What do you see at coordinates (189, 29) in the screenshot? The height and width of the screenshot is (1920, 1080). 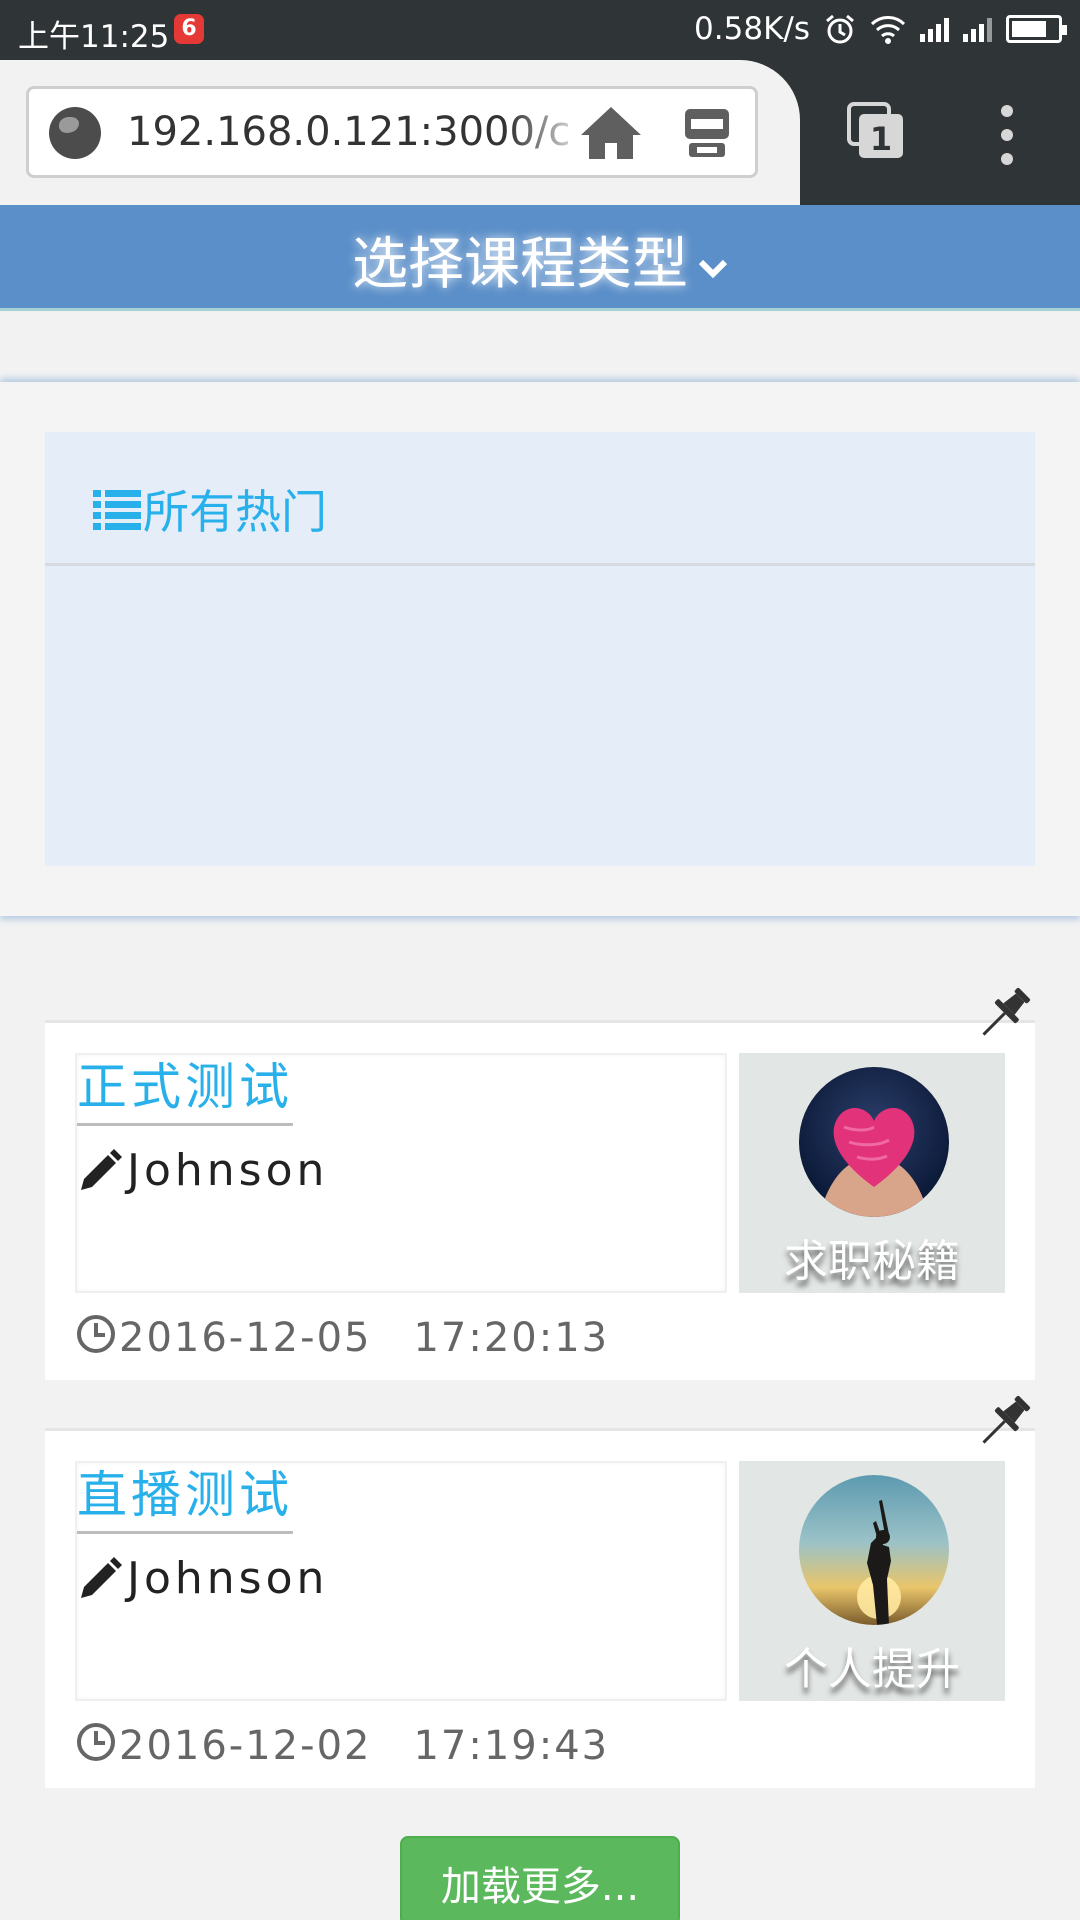 I see `netease-music-icon: 6` at bounding box center [189, 29].